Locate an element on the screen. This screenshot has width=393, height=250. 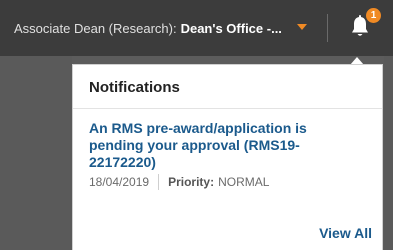
header-divider is located at coordinates (327, 28).